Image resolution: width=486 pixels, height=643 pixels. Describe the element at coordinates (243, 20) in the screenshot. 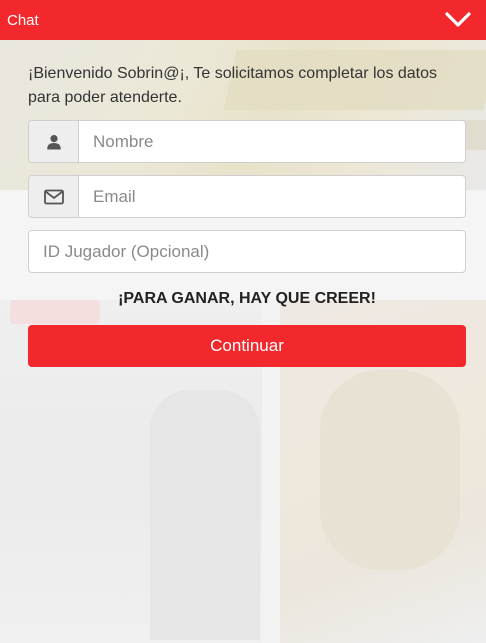

I see `chat-header: Chat` at that location.